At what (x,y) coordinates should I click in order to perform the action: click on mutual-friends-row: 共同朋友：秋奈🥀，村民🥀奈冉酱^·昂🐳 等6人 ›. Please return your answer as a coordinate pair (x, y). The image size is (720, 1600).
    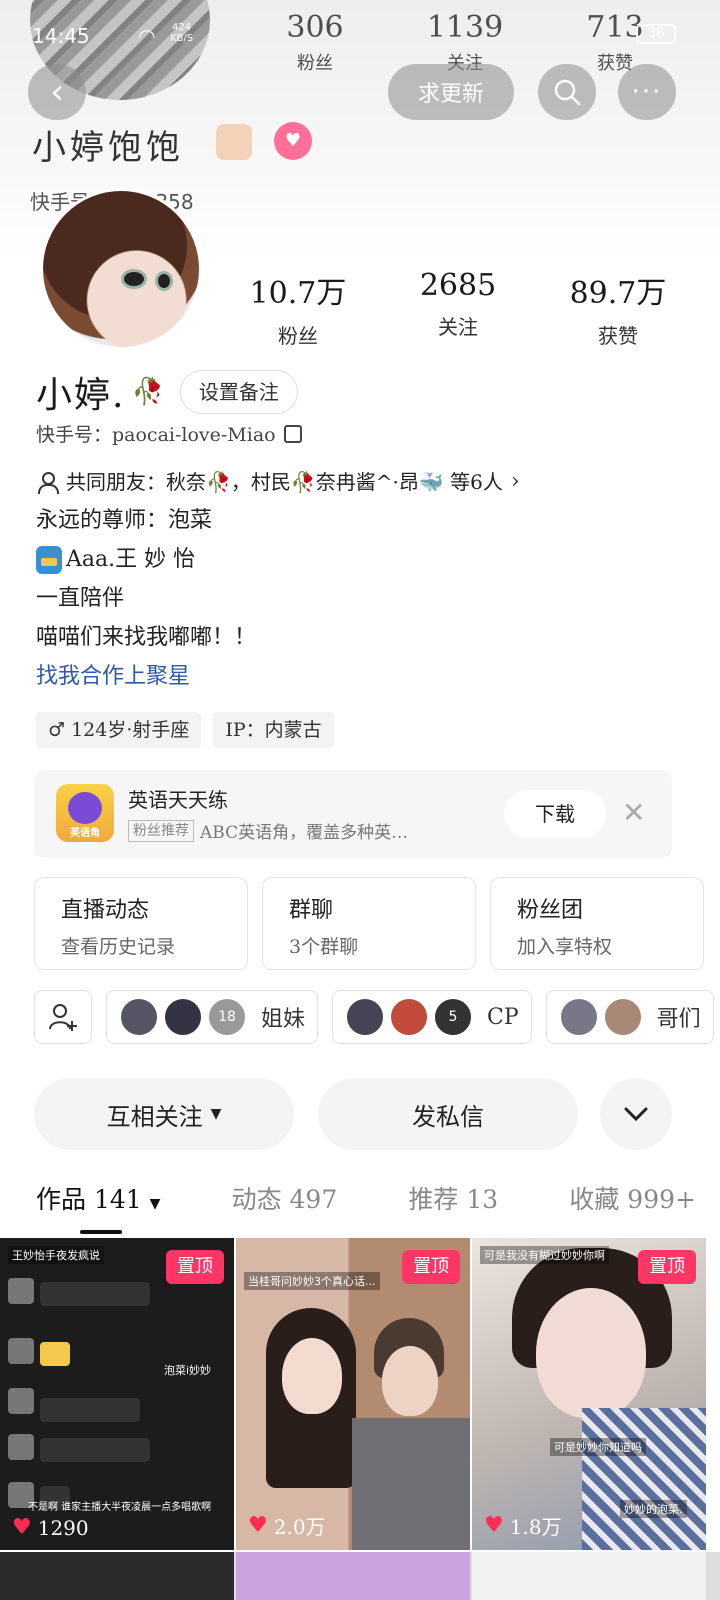
    Looking at the image, I should click on (366, 481).